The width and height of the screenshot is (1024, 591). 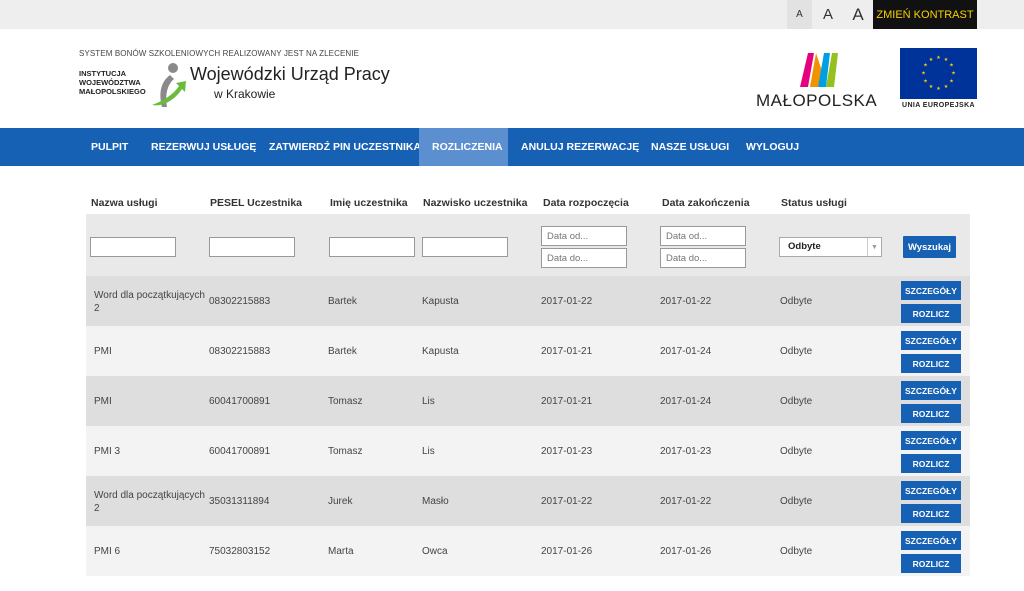 What do you see at coordinates (512, 14) in the screenshot?
I see `accessibility-bar: A A A ZMIEŃ KONTRAST` at bounding box center [512, 14].